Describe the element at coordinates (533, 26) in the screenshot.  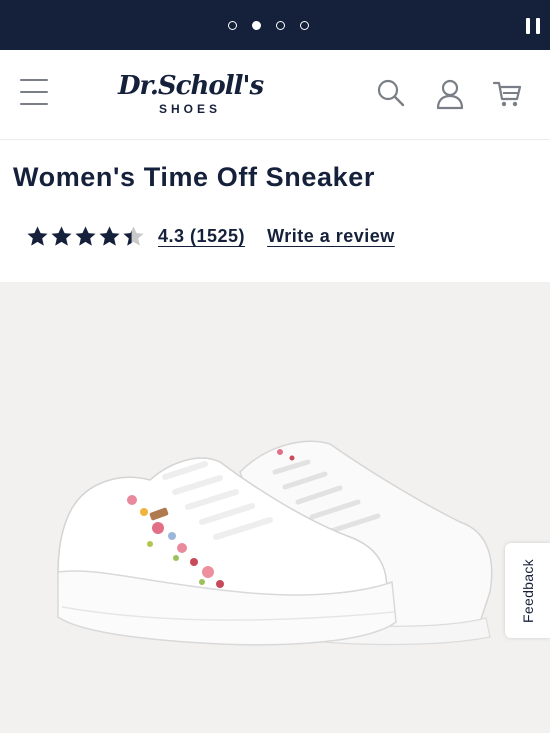
I see `pause-icon` at that location.